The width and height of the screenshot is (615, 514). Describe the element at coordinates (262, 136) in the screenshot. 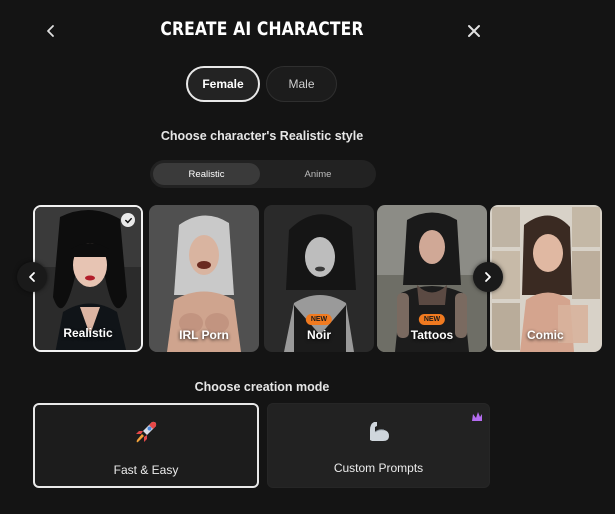

I see `style-heading: Choose character's Realistic style` at that location.